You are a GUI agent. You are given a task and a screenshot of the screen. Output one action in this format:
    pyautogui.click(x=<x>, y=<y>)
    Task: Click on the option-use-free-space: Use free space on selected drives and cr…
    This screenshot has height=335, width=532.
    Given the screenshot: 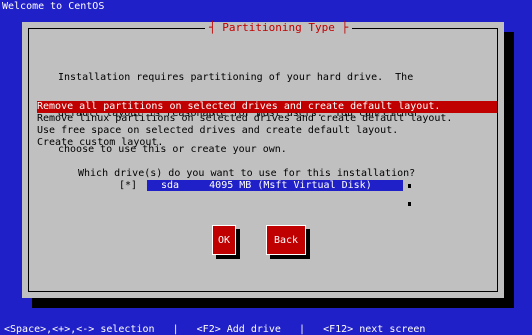 What is the action you would take?
    pyautogui.click(x=267, y=131)
    